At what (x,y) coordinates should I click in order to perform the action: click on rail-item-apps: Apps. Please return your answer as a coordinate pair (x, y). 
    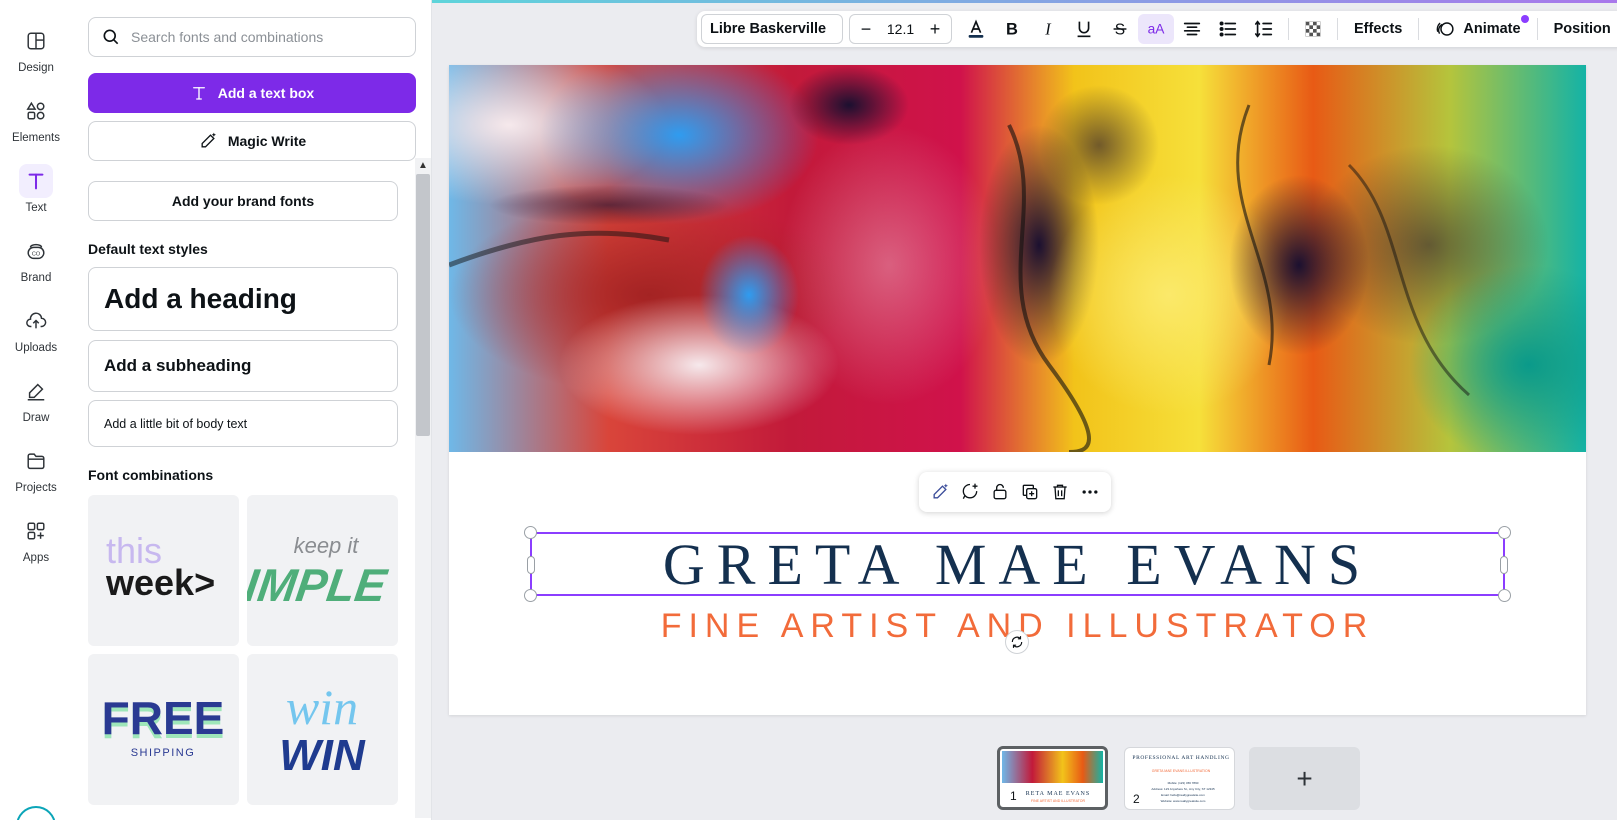
    Looking at the image, I should click on (36, 542).